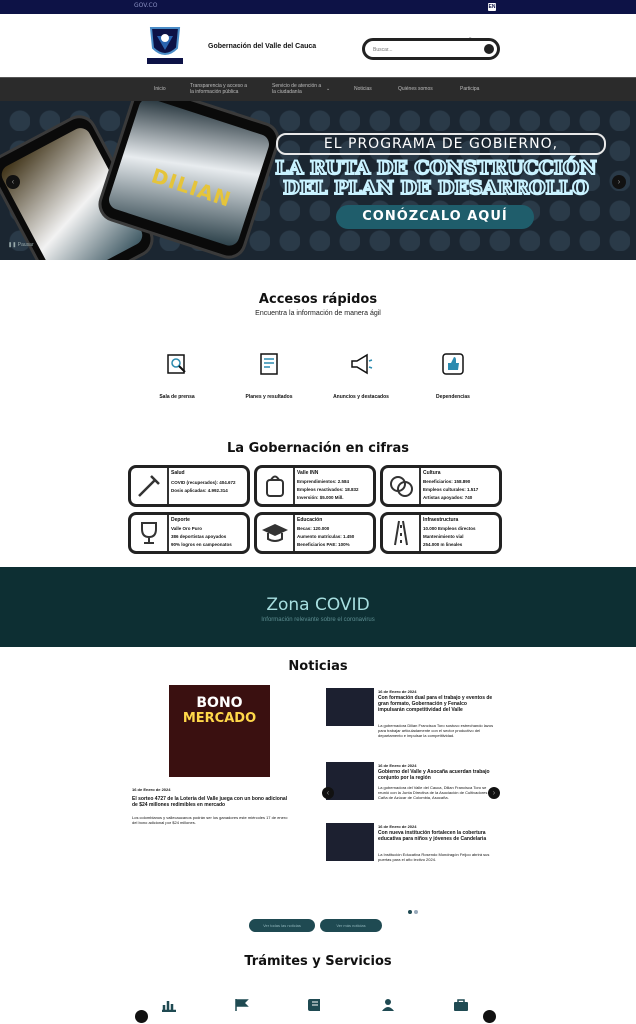 Image resolution: width=636 pixels, height=1024 pixels. I want to click on language-toggle: EN, so click(492, 7).